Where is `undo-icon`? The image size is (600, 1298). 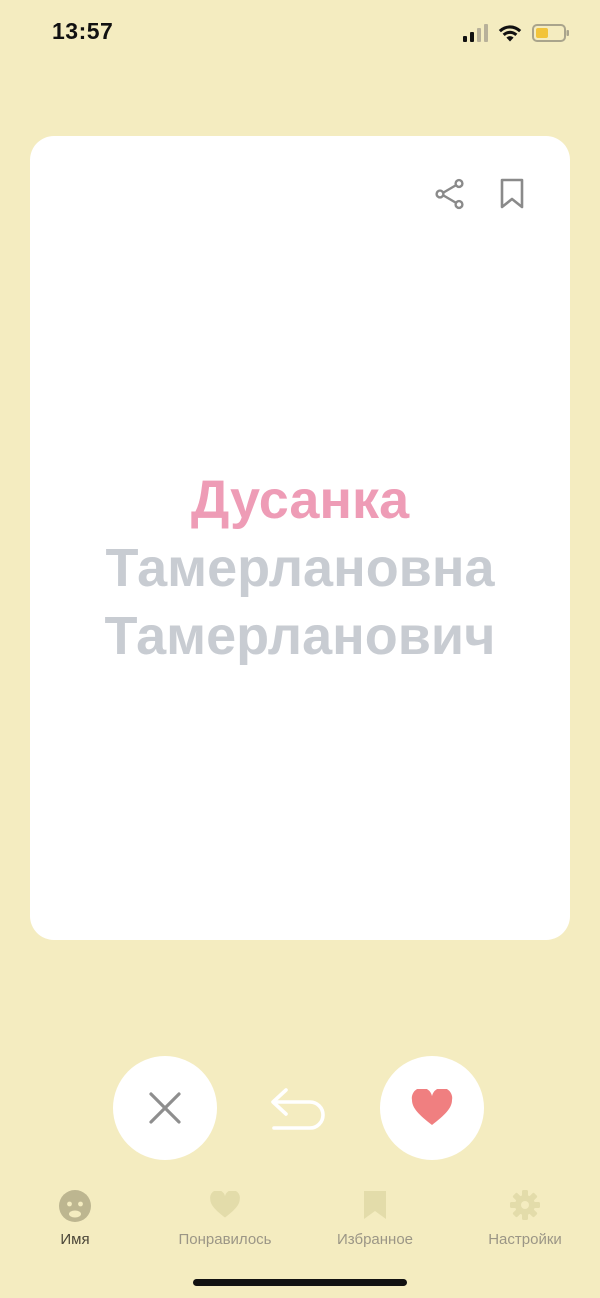 undo-icon is located at coordinates (298, 1109).